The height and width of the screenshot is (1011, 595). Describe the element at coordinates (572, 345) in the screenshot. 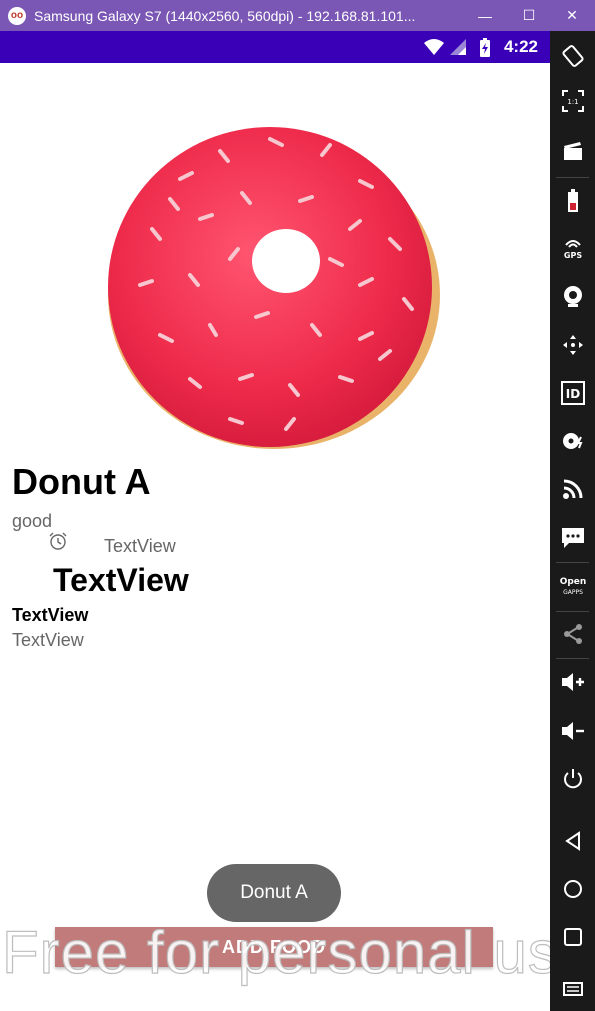

I see `navigation-pad-icon` at that location.